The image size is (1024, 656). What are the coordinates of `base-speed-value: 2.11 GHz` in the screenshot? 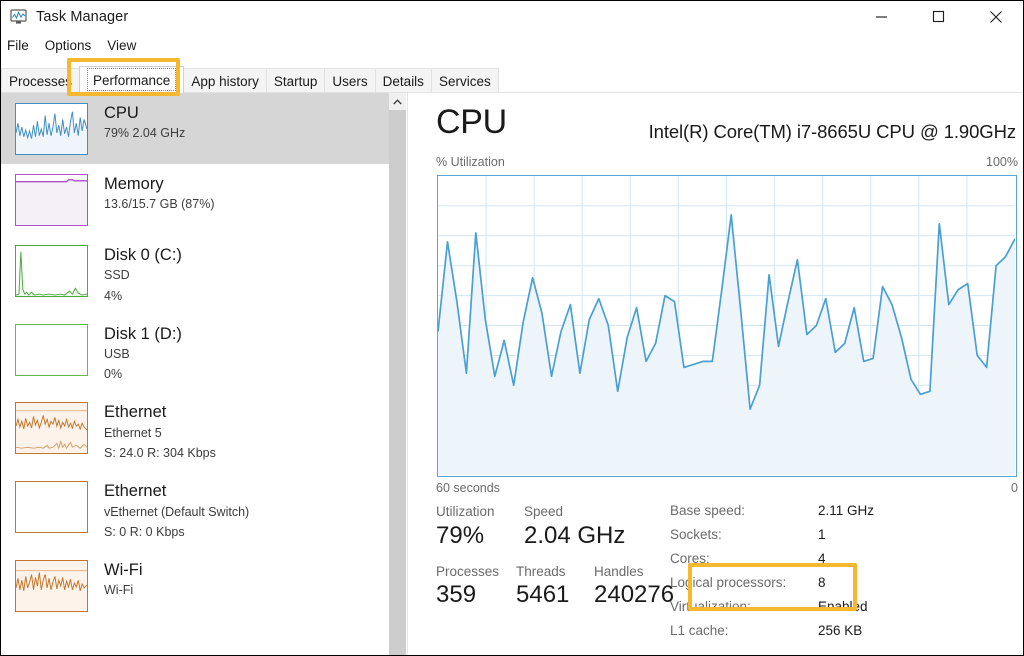 It's located at (846, 510).